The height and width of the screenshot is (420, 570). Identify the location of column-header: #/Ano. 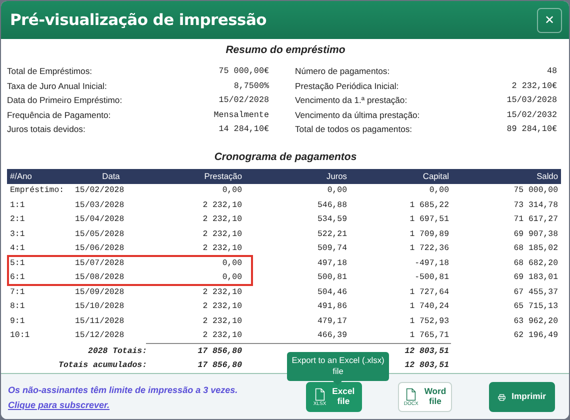
(21, 176).